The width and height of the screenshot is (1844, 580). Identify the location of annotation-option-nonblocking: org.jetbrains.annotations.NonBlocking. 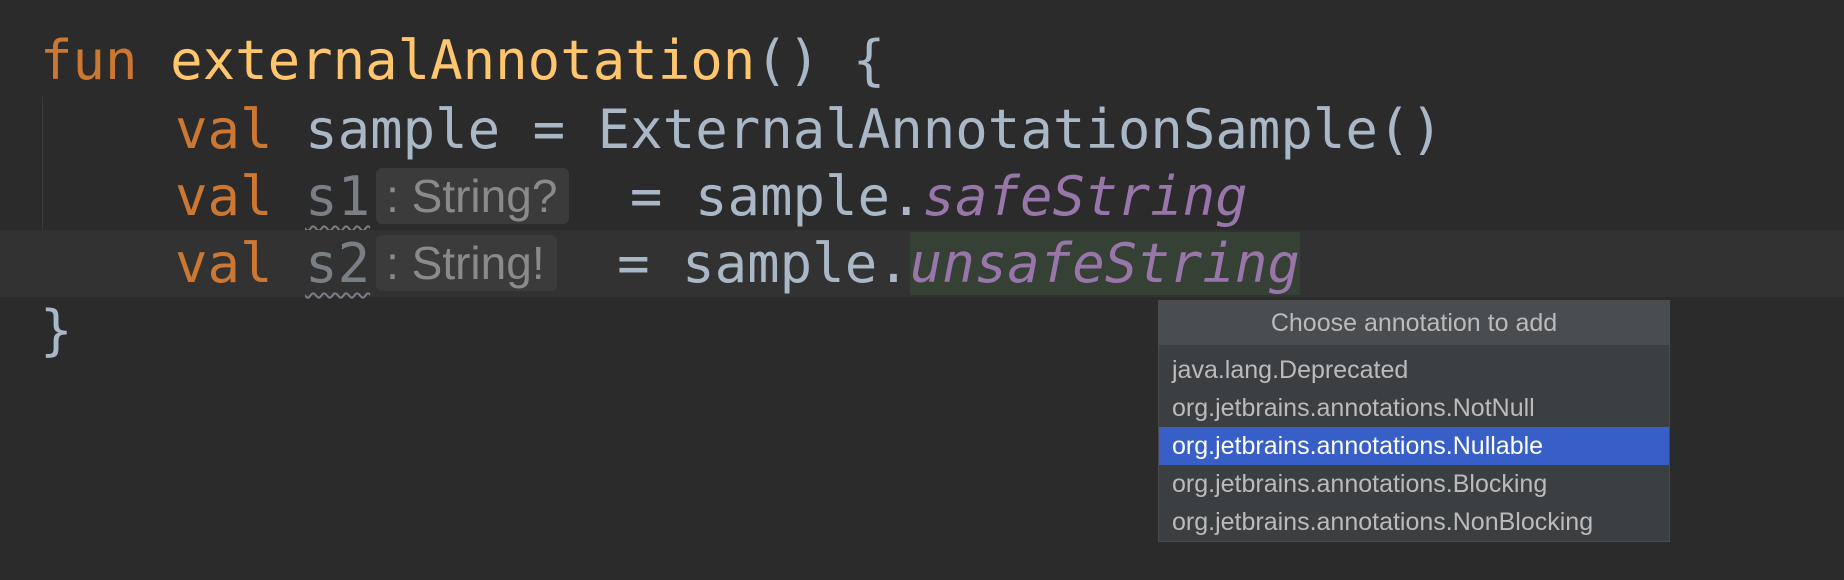
(1414, 522).